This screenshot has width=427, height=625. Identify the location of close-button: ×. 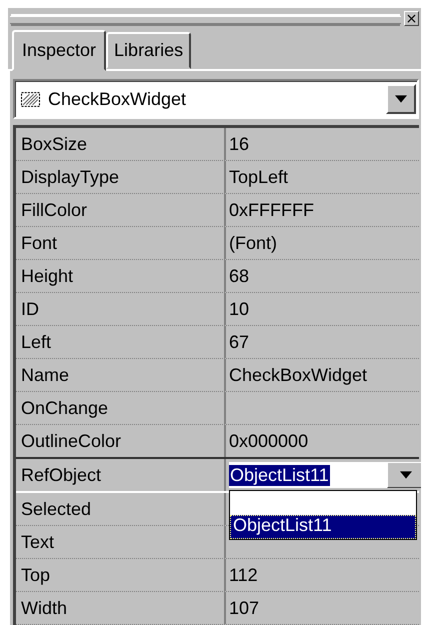
(411, 18).